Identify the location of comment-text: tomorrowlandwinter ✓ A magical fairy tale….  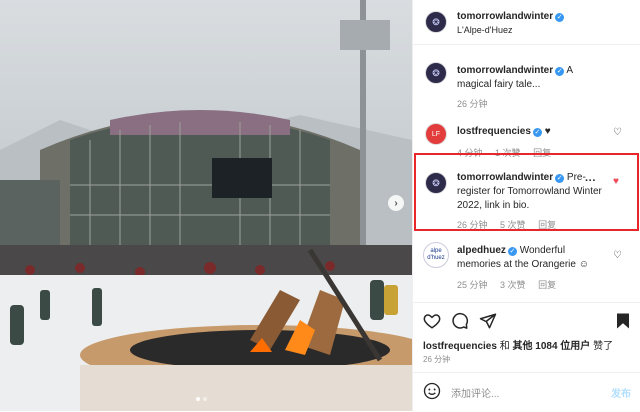
(532, 78).